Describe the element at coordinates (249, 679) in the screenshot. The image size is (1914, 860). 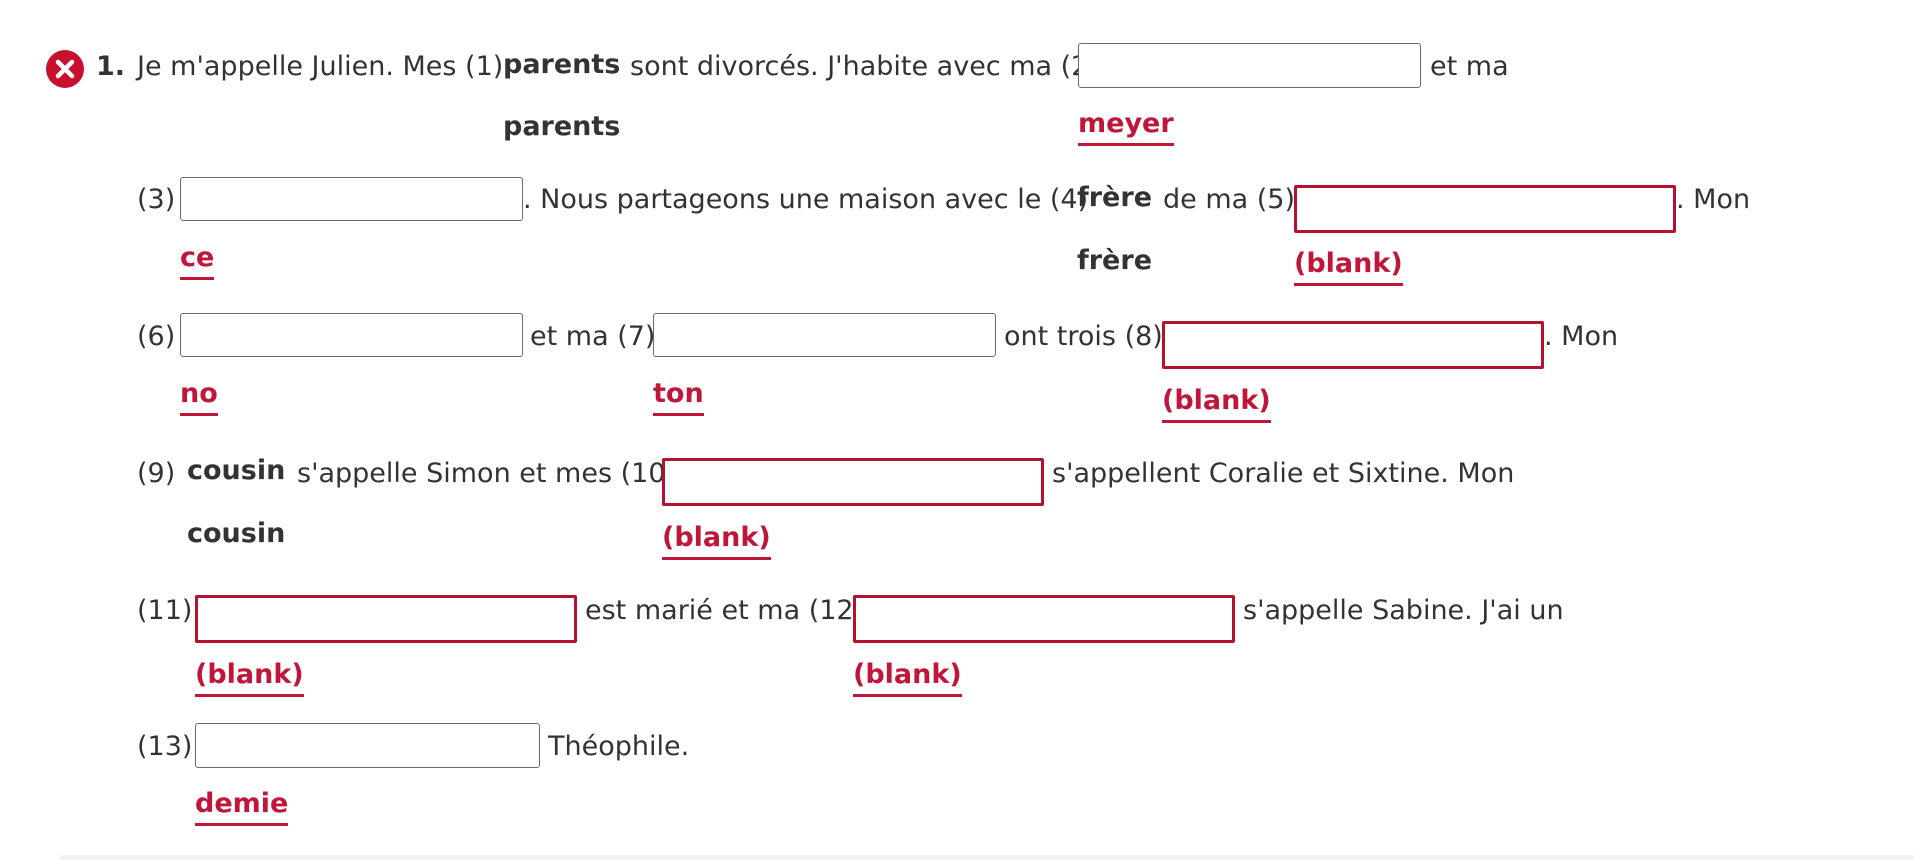
I see `response-11: (blank)` at that location.